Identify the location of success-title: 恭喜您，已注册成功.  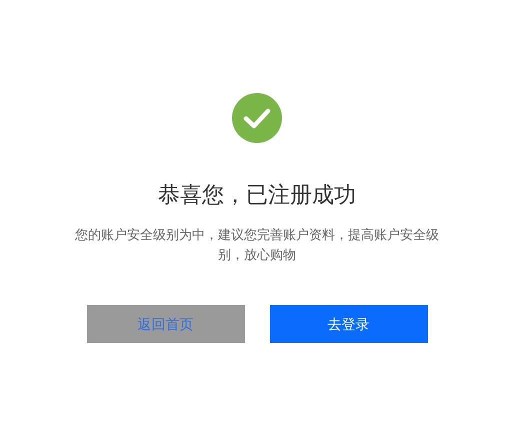
(257, 195).